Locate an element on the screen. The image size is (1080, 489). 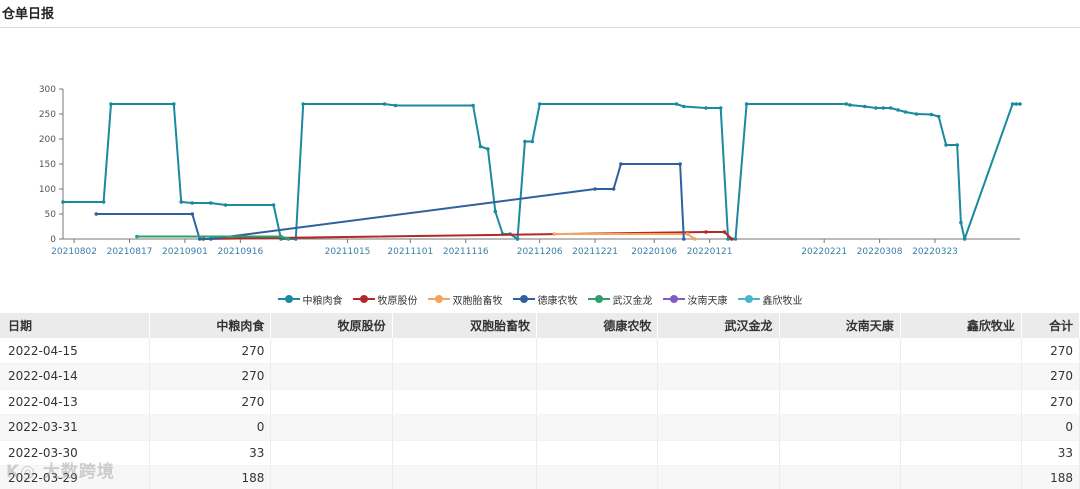
table-row: 2022-03-30 33 33 is located at coordinates (540, 453).